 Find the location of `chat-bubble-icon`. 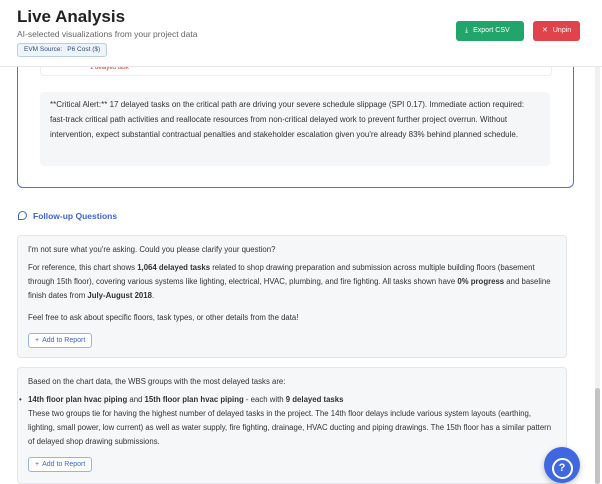

chat-bubble-icon is located at coordinates (22, 215).